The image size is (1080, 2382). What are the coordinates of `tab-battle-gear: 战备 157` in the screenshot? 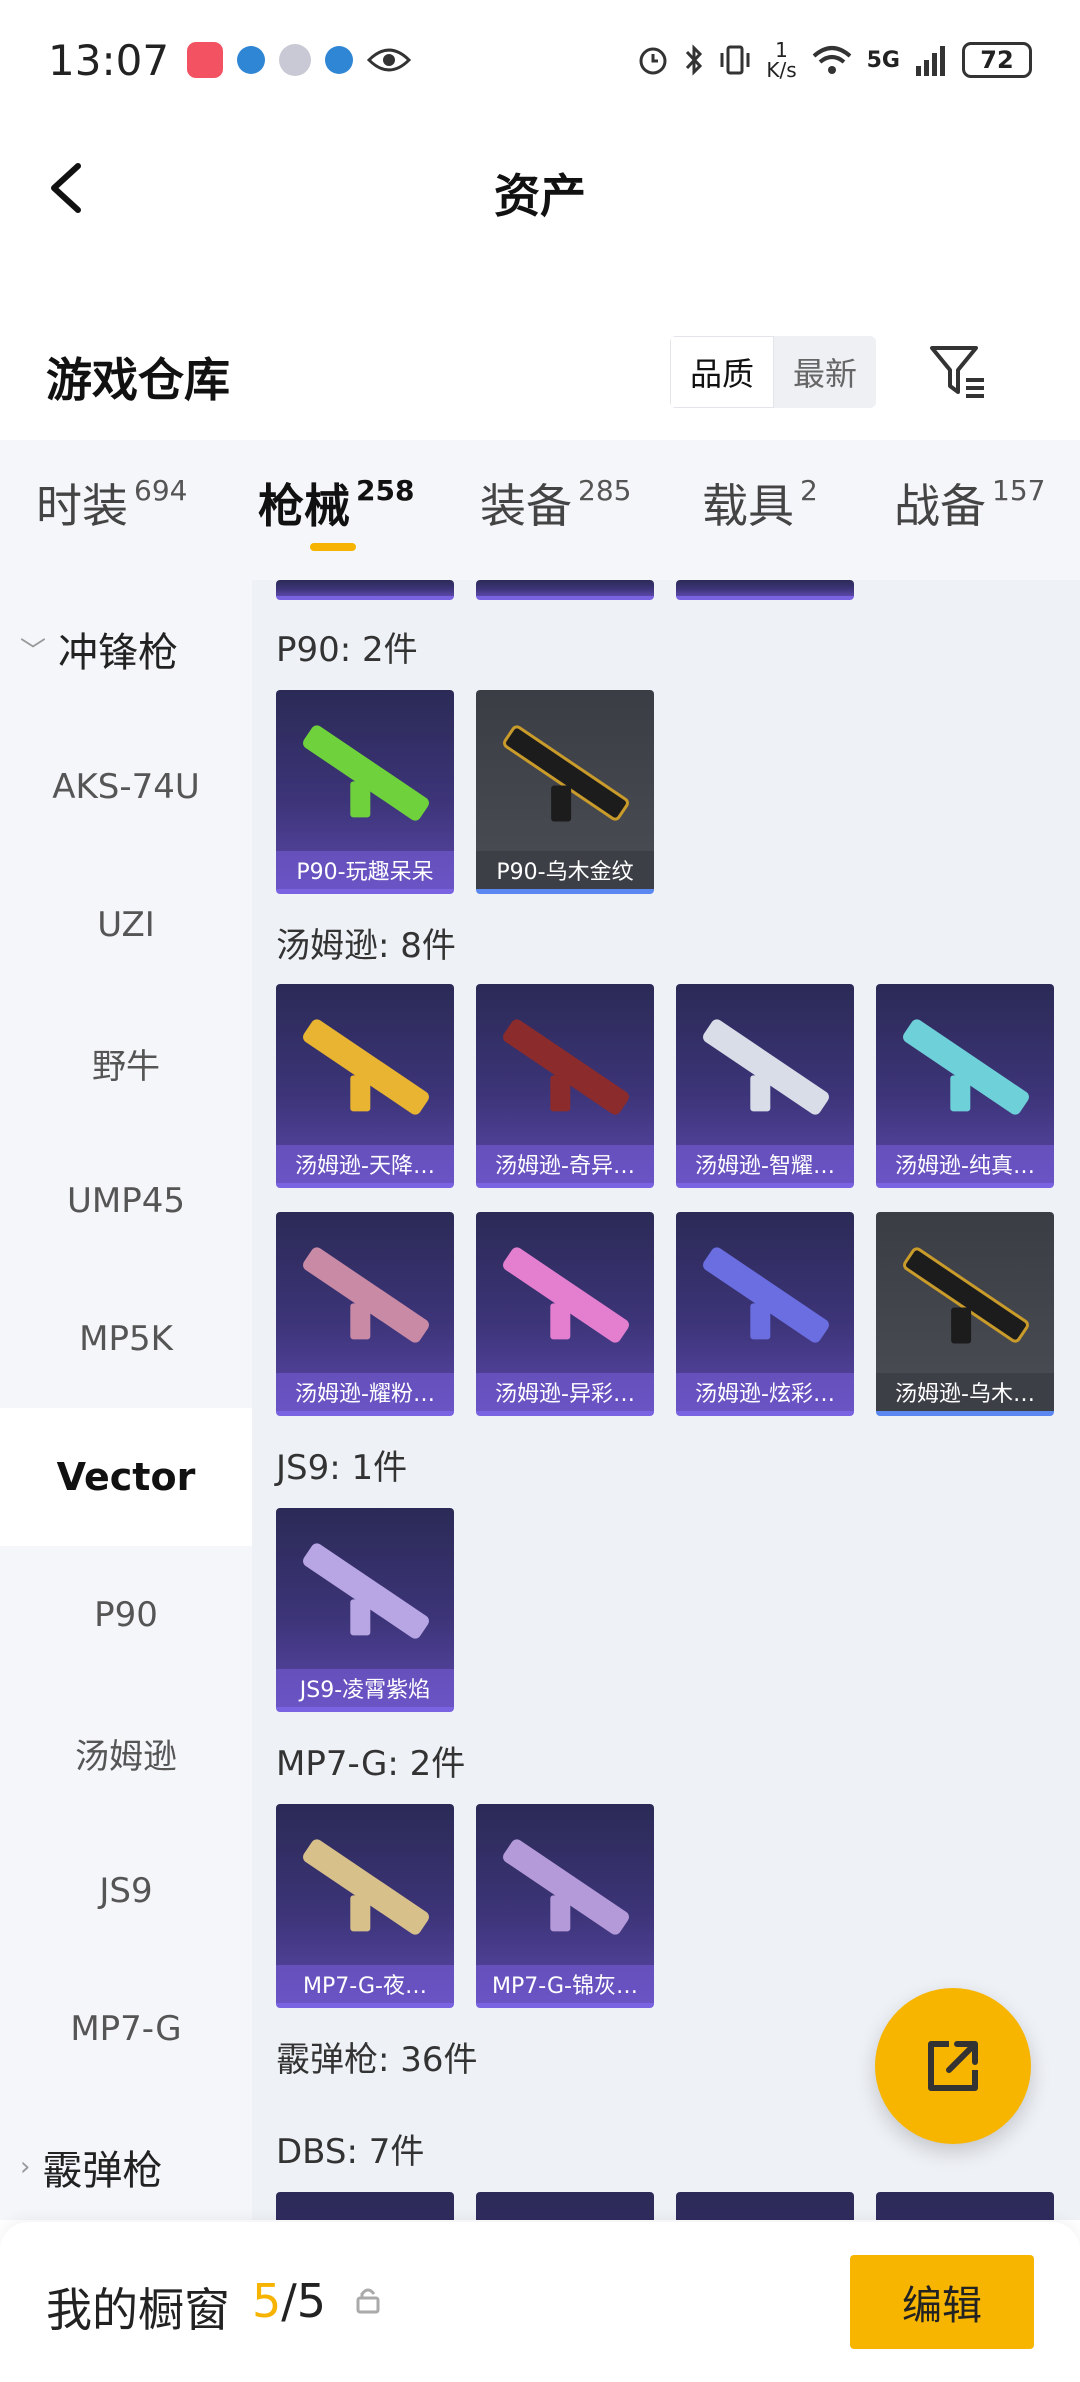 It's located at (969, 503).